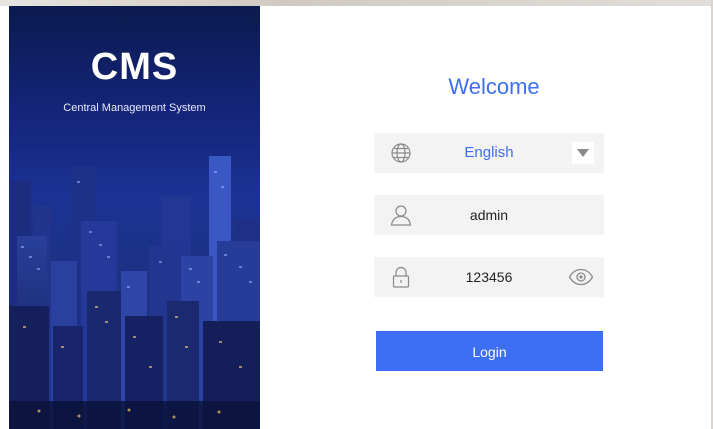  I want to click on app-subtitle: Central Management System, so click(134, 108).